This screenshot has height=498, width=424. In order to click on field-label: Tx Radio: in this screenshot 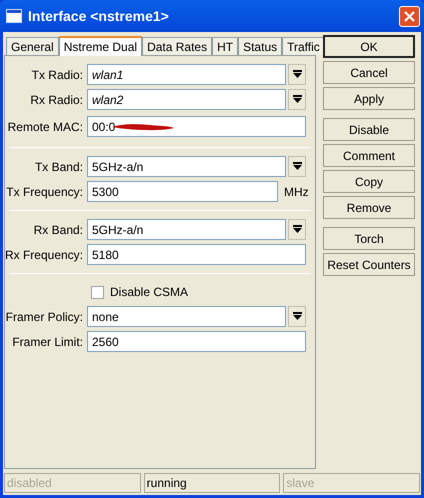, I will do `click(57, 75)`.